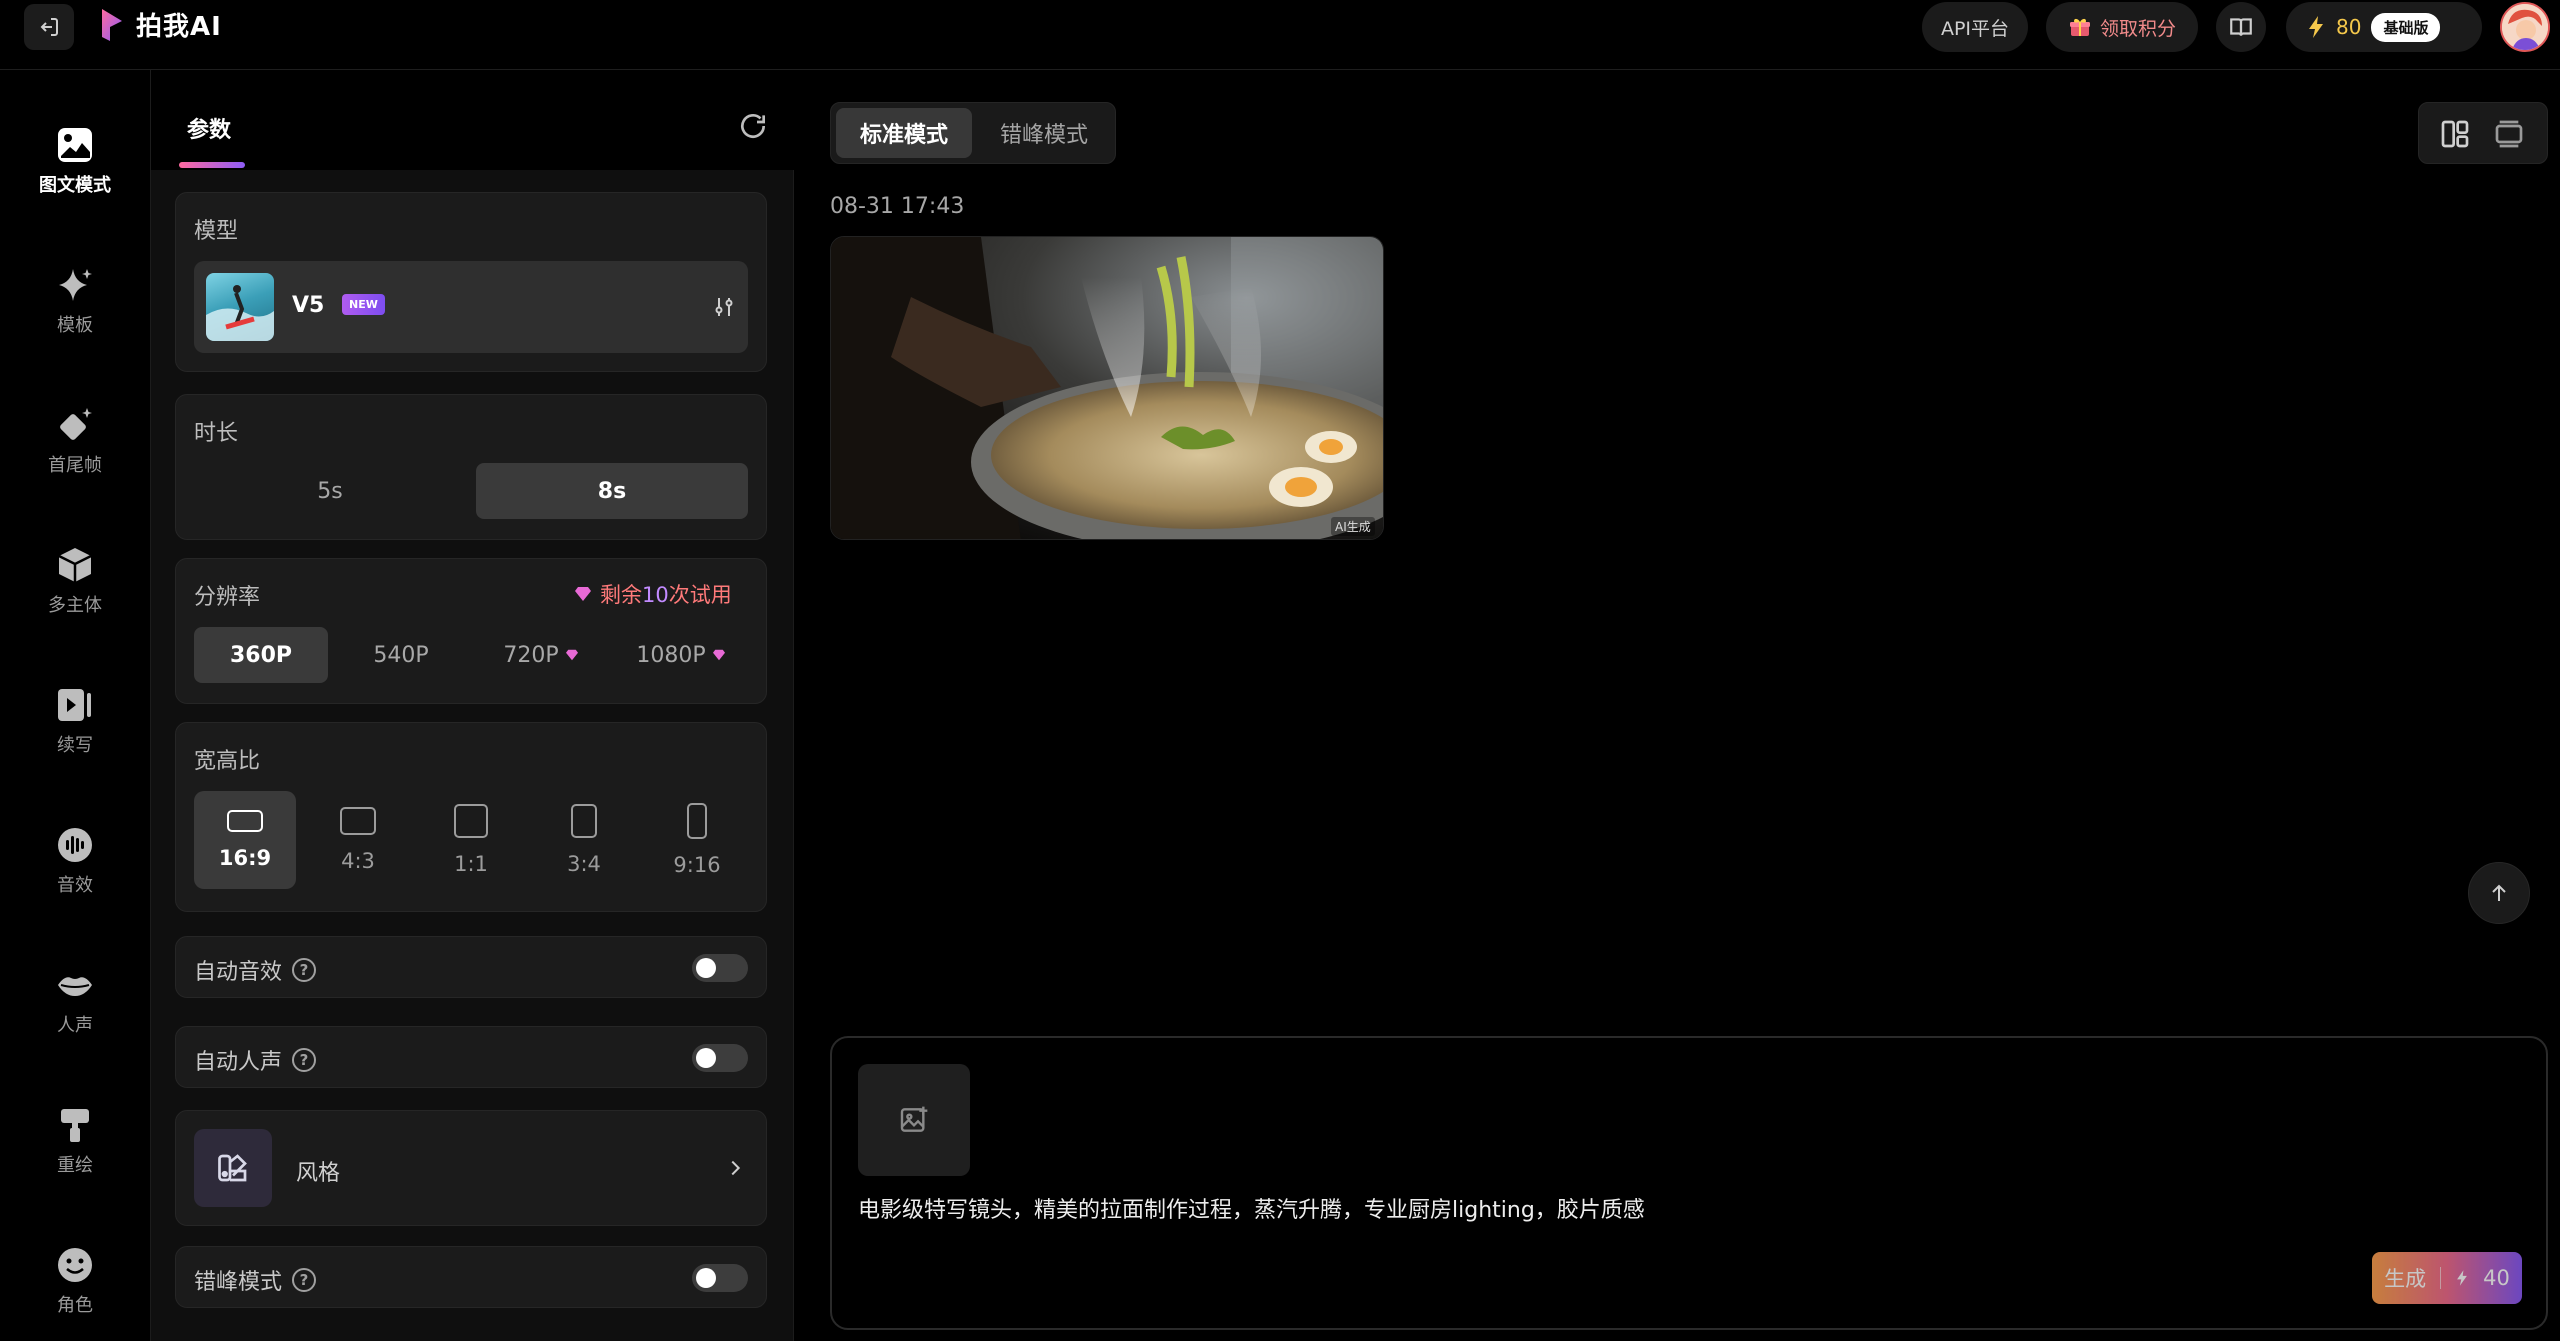 The image size is (2560, 1341). Describe the element at coordinates (471, 821) in the screenshot. I see `ratio-1-1-icon` at that location.